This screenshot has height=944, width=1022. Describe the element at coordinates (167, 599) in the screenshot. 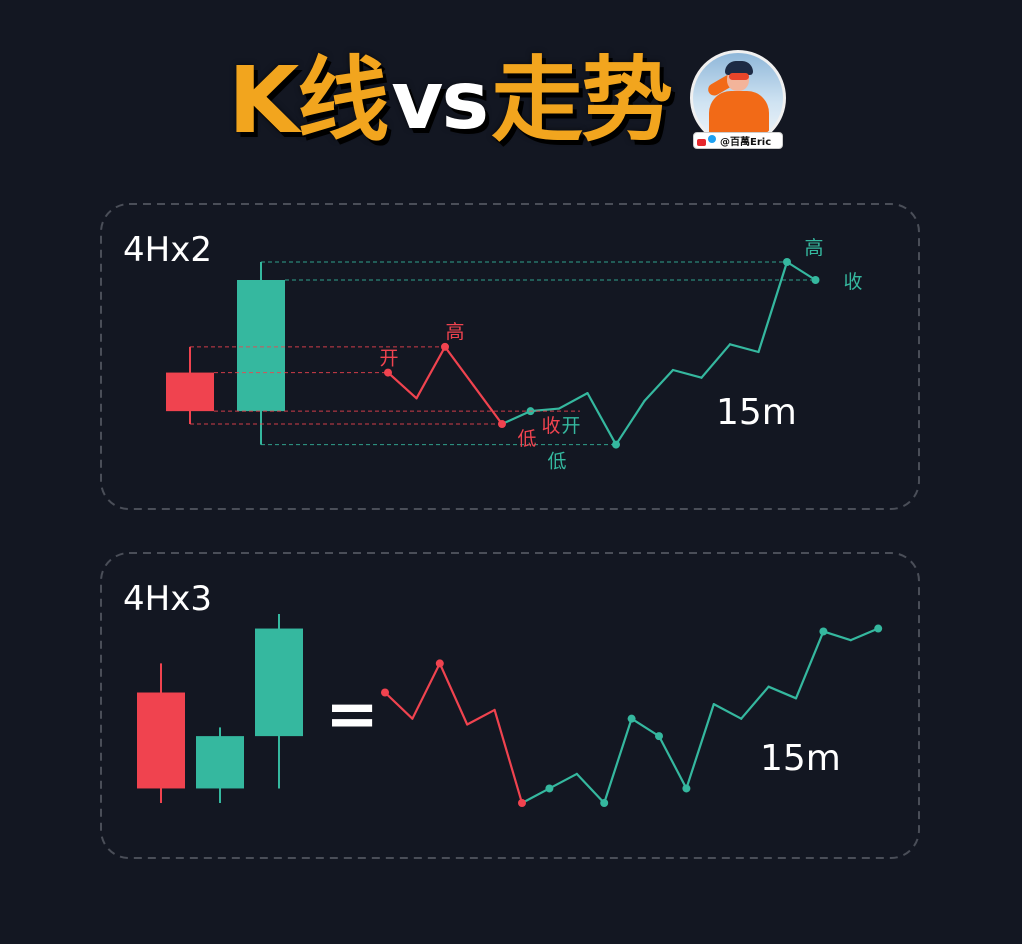

I see `panel-title: 4Hx3` at that location.